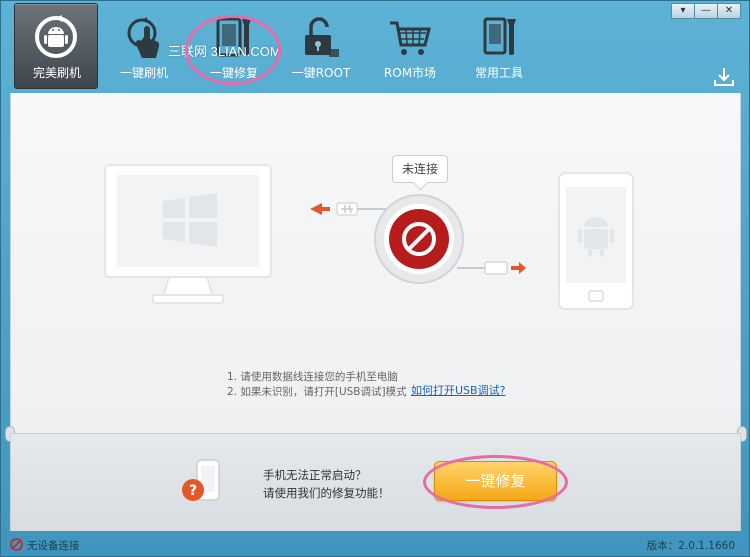  What do you see at coordinates (420, 169) in the screenshot?
I see `connection-status-bubble: 未连接` at bounding box center [420, 169].